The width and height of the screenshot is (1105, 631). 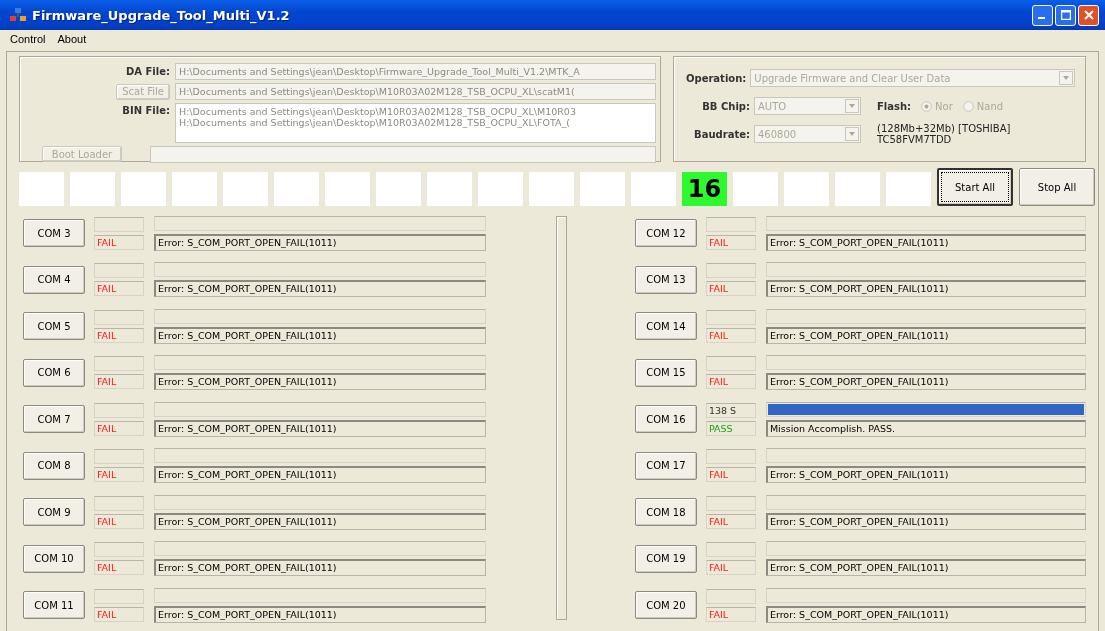 What do you see at coordinates (975, 187) in the screenshot?
I see `start-all-button: Start All` at bounding box center [975, 187].